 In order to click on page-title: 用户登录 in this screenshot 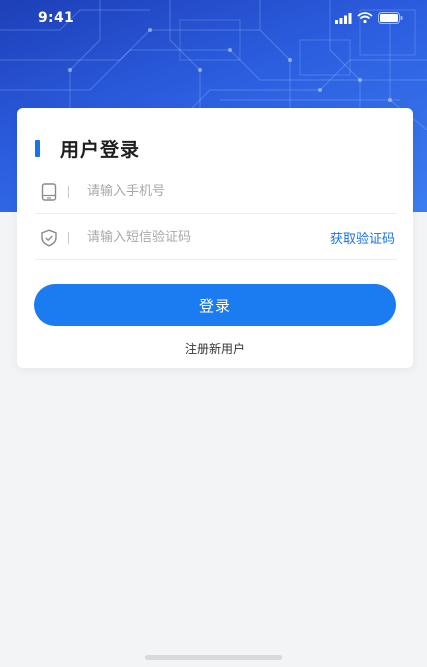, I will do `click(100, 149)`.